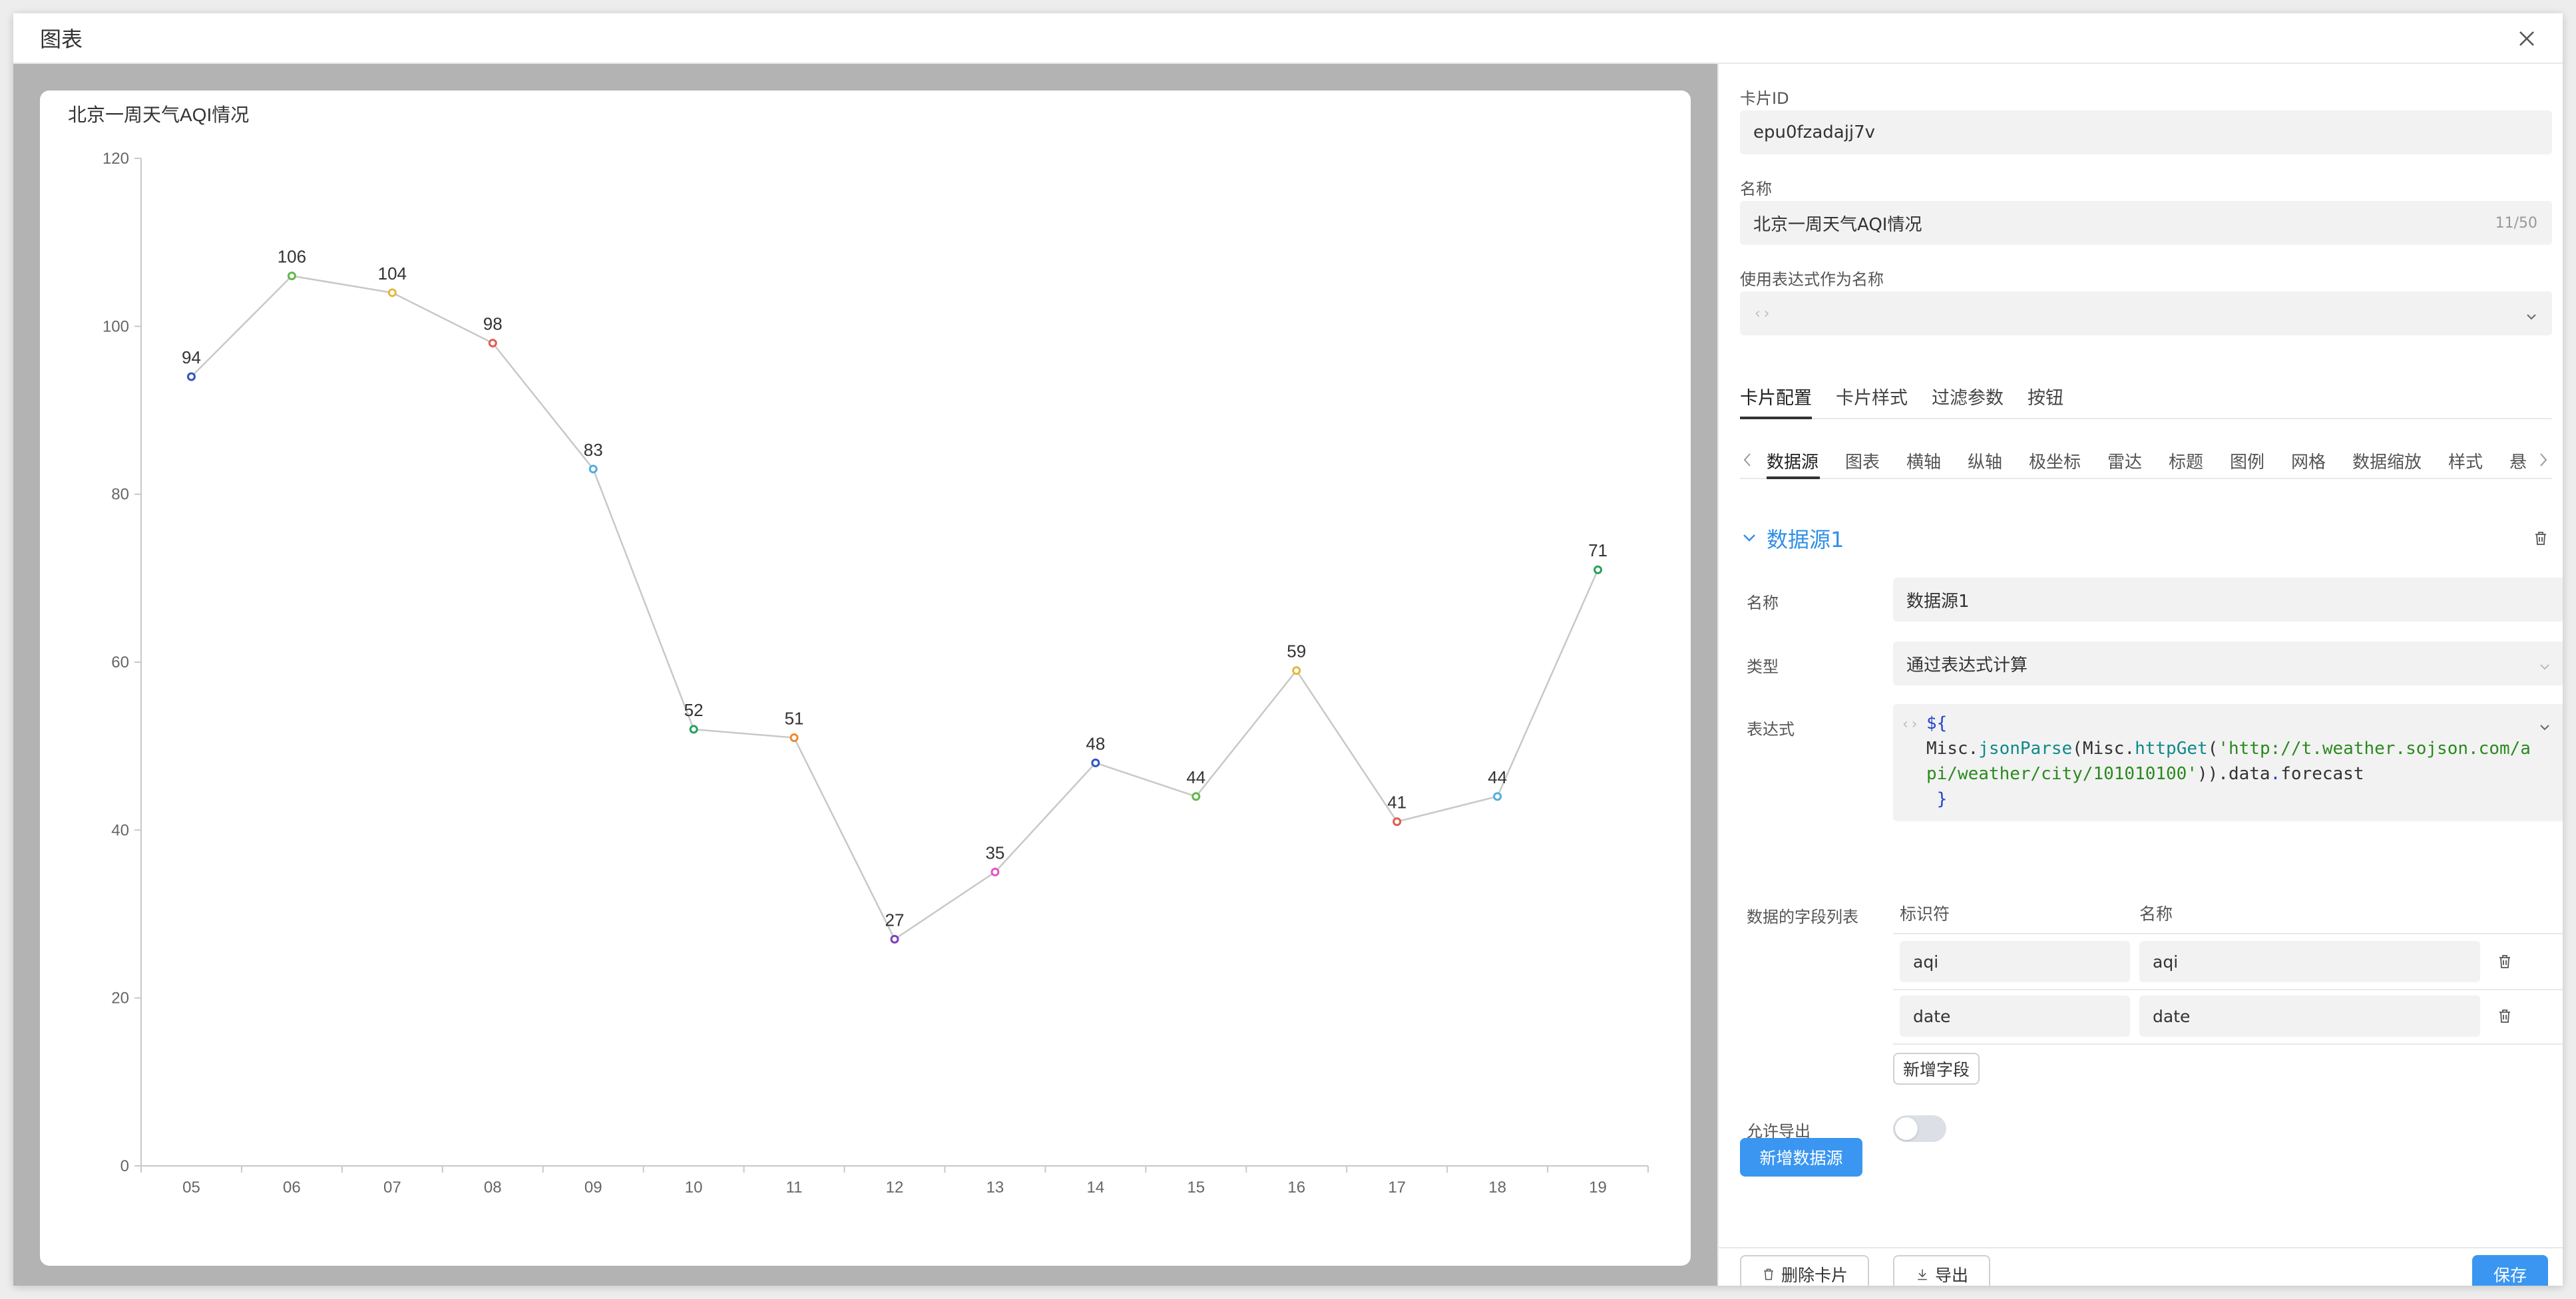 Image resolution: width=2576 pixels, height=1299 pixels. I want to click on allow-export-toggle, so click(1919, 1128).